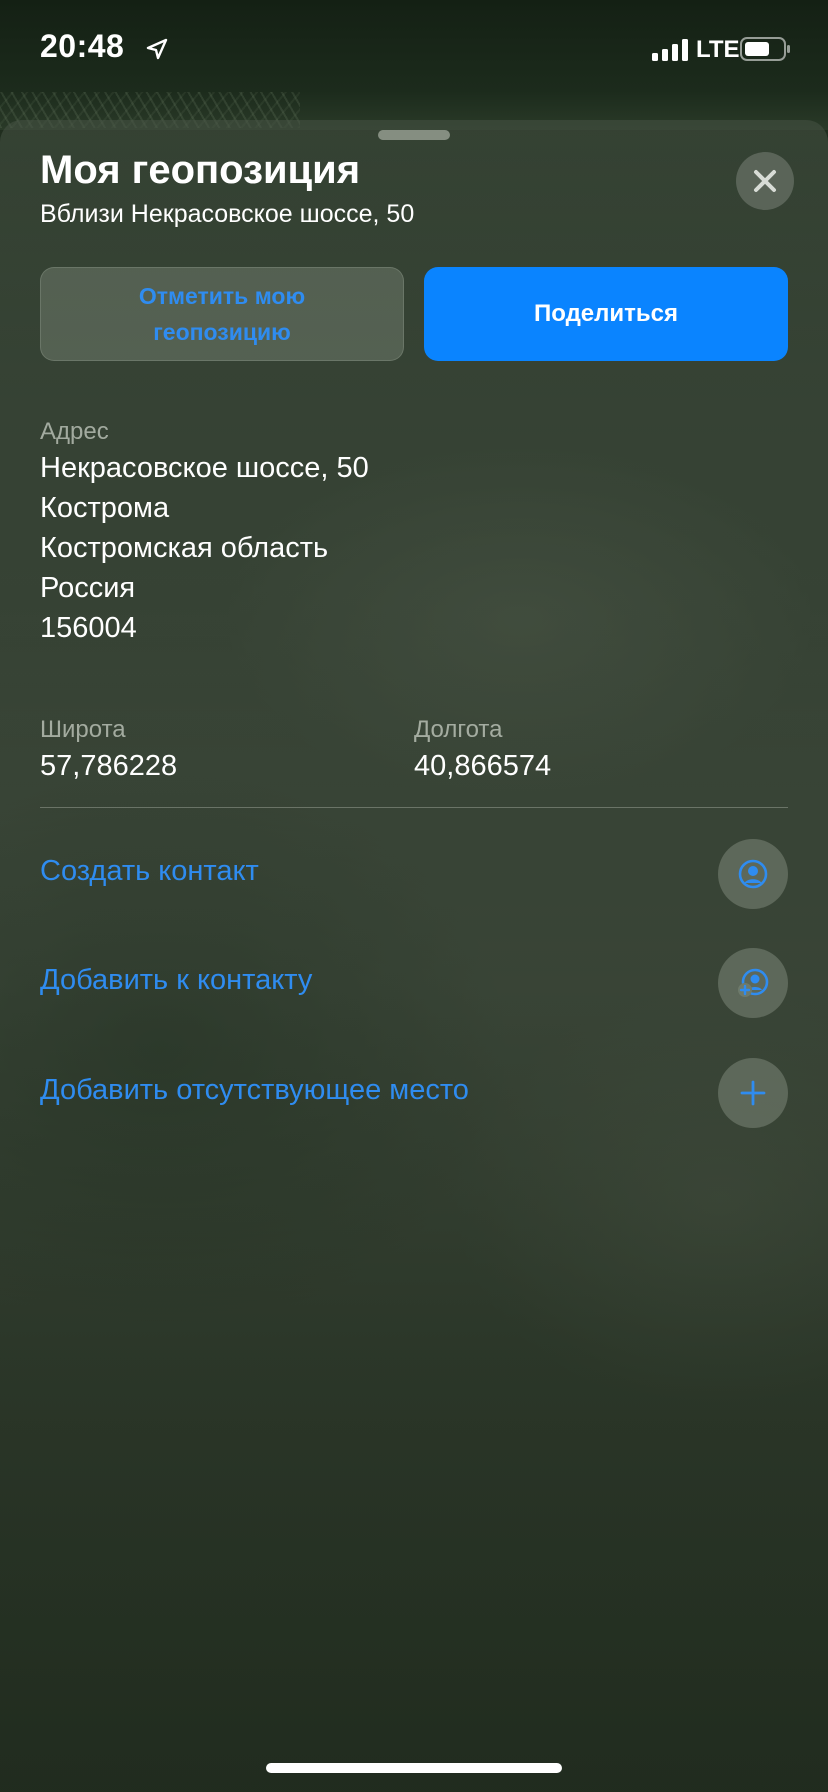 This screenshot has width=828, height=1792. Describe the element at coordinates (184, 548) in the screenshot. I see `address-region: Костромская область` at that location.